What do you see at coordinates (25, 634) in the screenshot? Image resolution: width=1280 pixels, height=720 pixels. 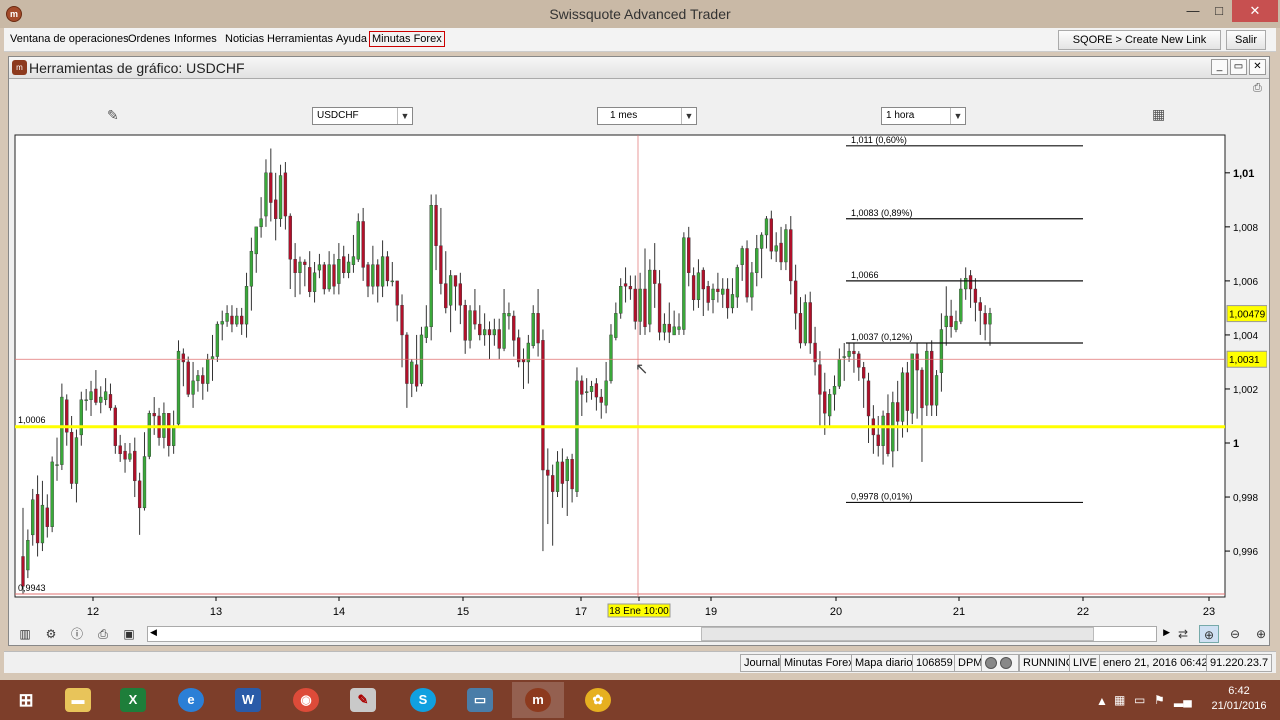 I see `indicators-icon: ▥` at bounding box center [25, 634].